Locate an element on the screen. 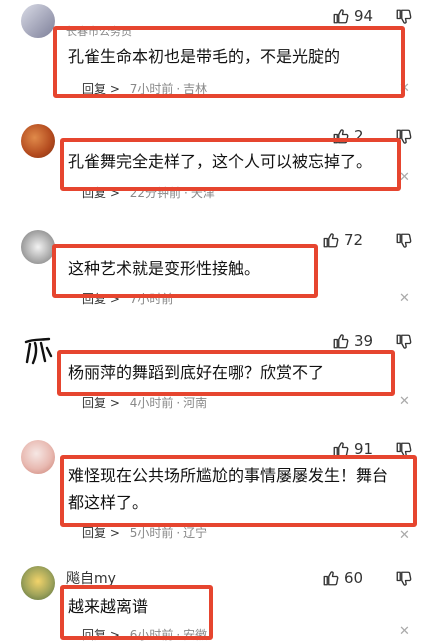  like-count: 39 is located at coordinates (364, 341).